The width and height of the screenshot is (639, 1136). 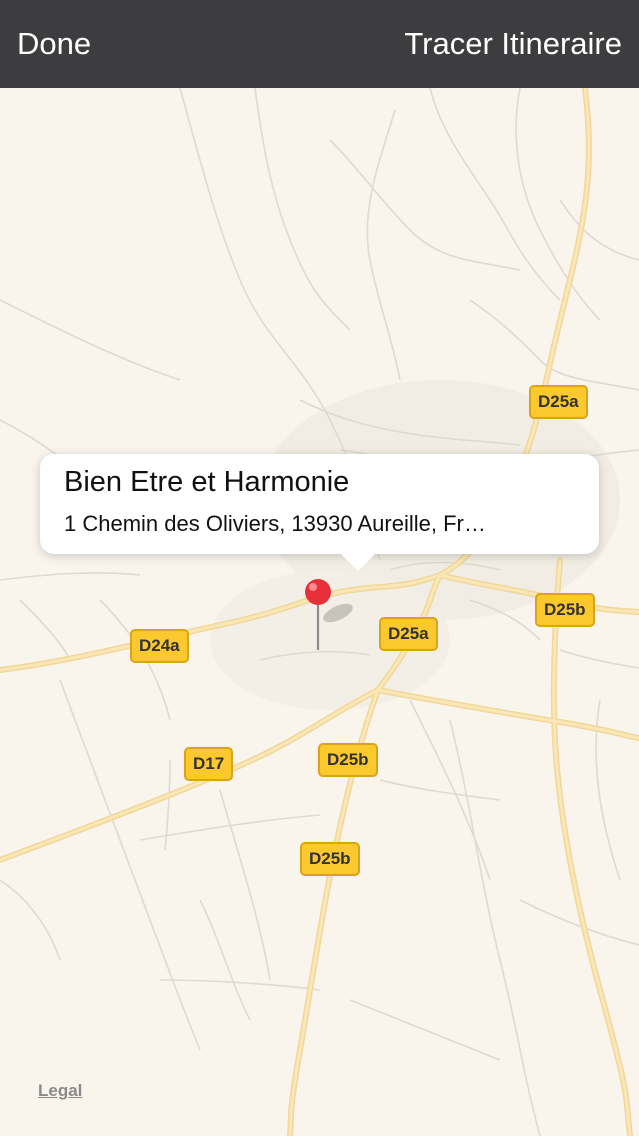 What do you see at coordinates (60, 1091) in the screenshot?
I see `legal-link: Legal` at bounding box center [60, 1091].